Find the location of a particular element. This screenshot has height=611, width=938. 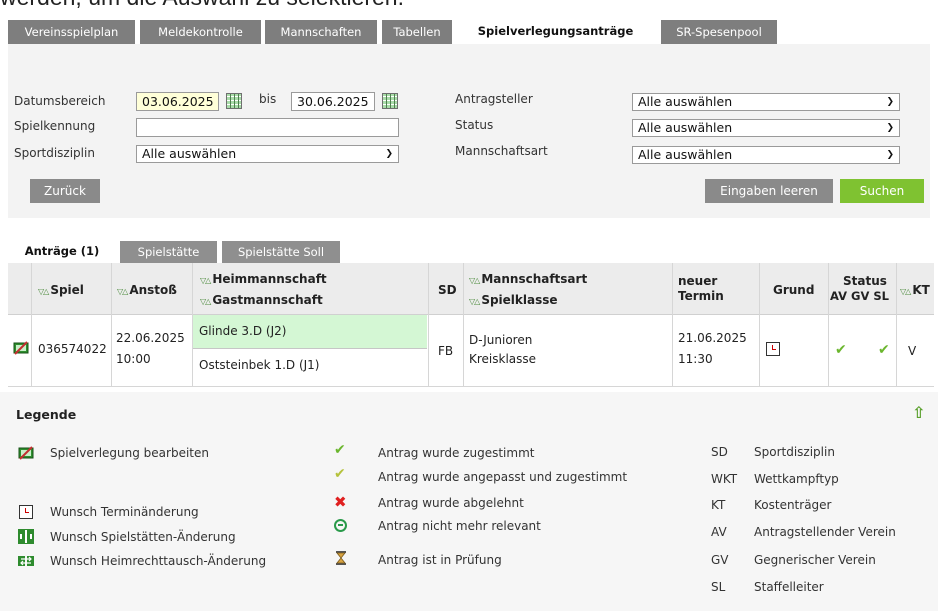

header-grund: Grund is located at coordinates (794, 290).